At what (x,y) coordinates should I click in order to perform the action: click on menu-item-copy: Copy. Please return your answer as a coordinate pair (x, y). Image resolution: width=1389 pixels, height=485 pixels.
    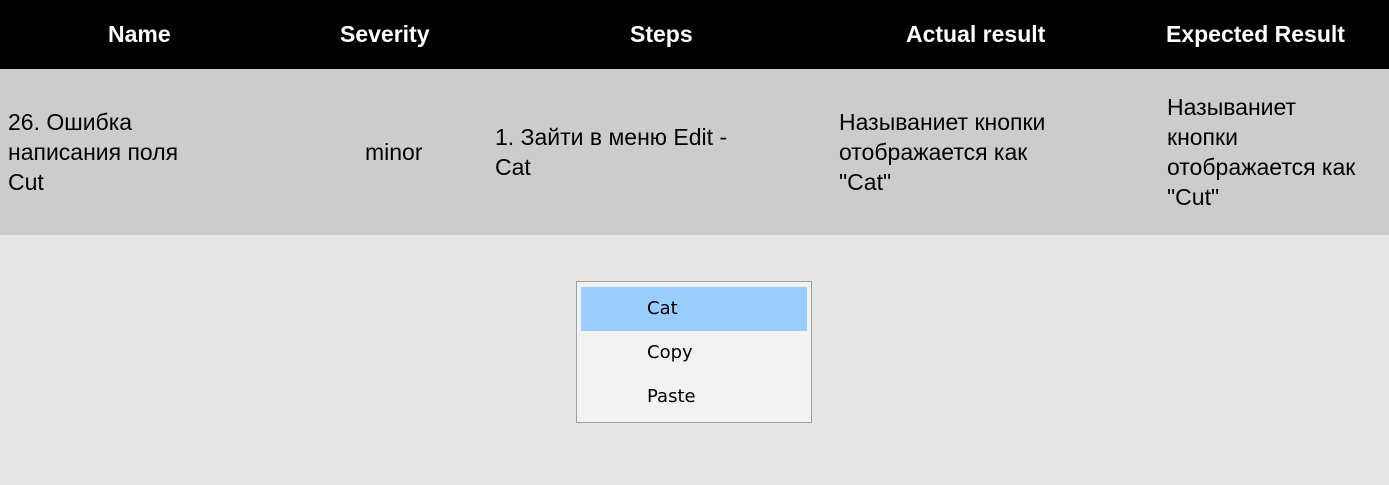
    Looking at the image, I should click on (694, 353).